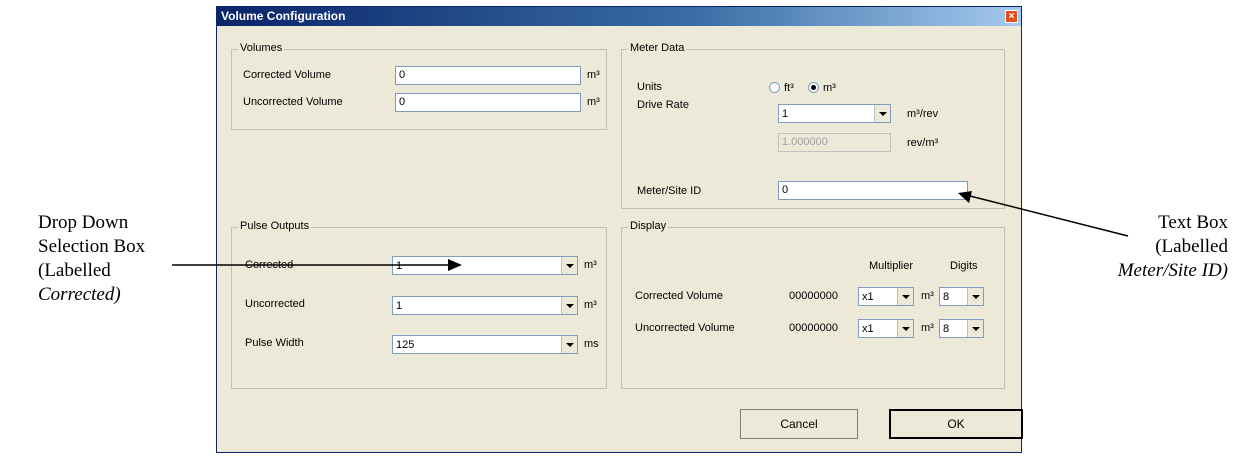 The image size is (1237, 457). Describe the element at coordinates (965, 197) in the screenshot. I see `arrow-head-right` at that location.